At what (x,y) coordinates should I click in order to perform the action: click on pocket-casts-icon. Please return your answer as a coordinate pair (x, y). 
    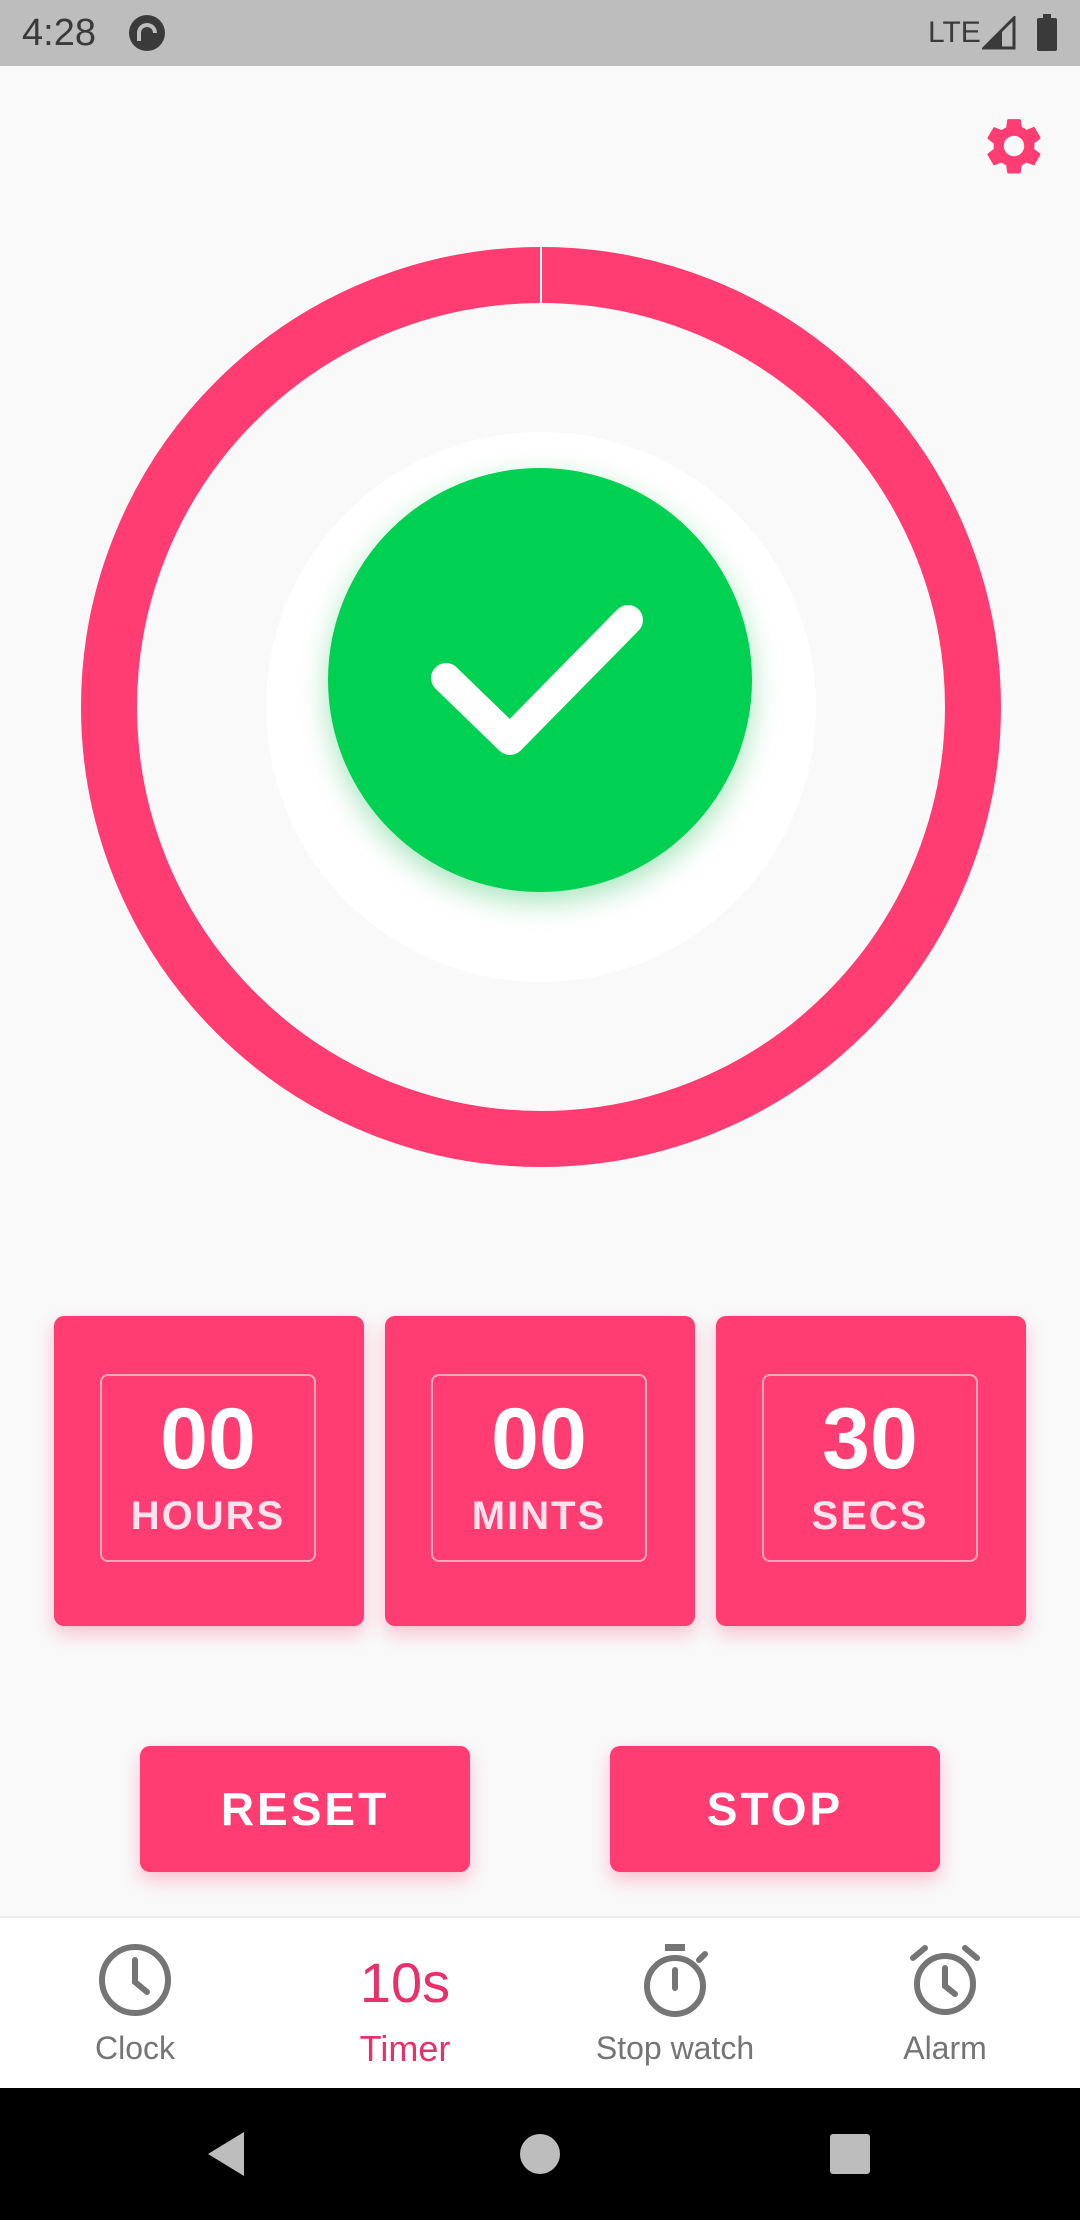
    Looking at the image, I should click on (147, 33).